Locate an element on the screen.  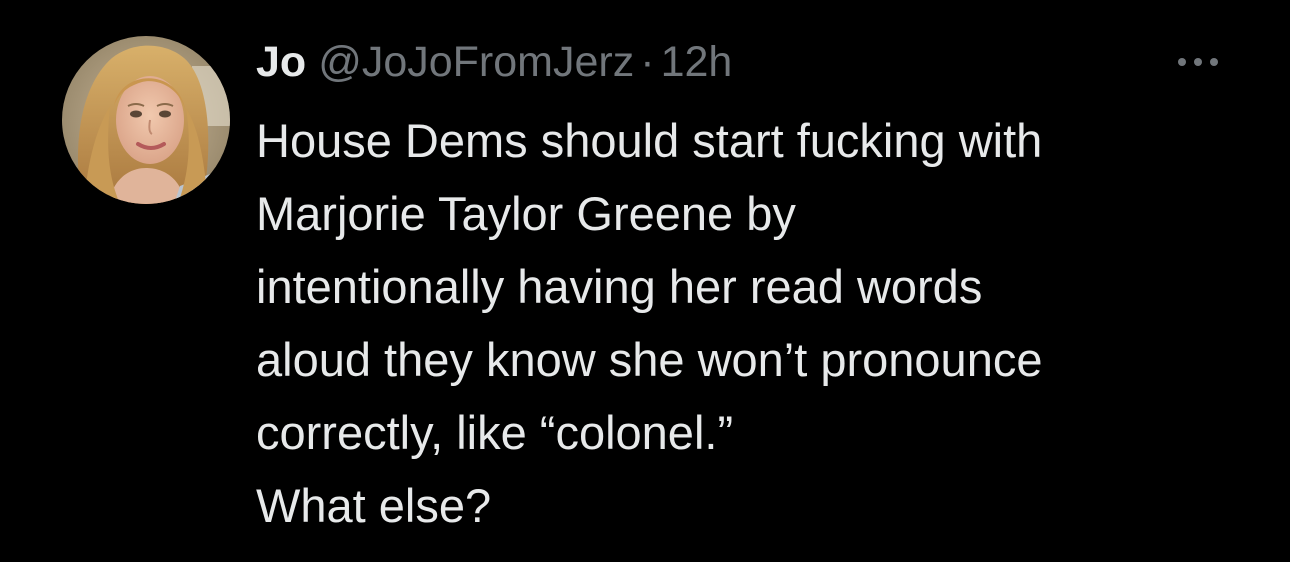
more-options-icon is located at coordinates (1198, 62).